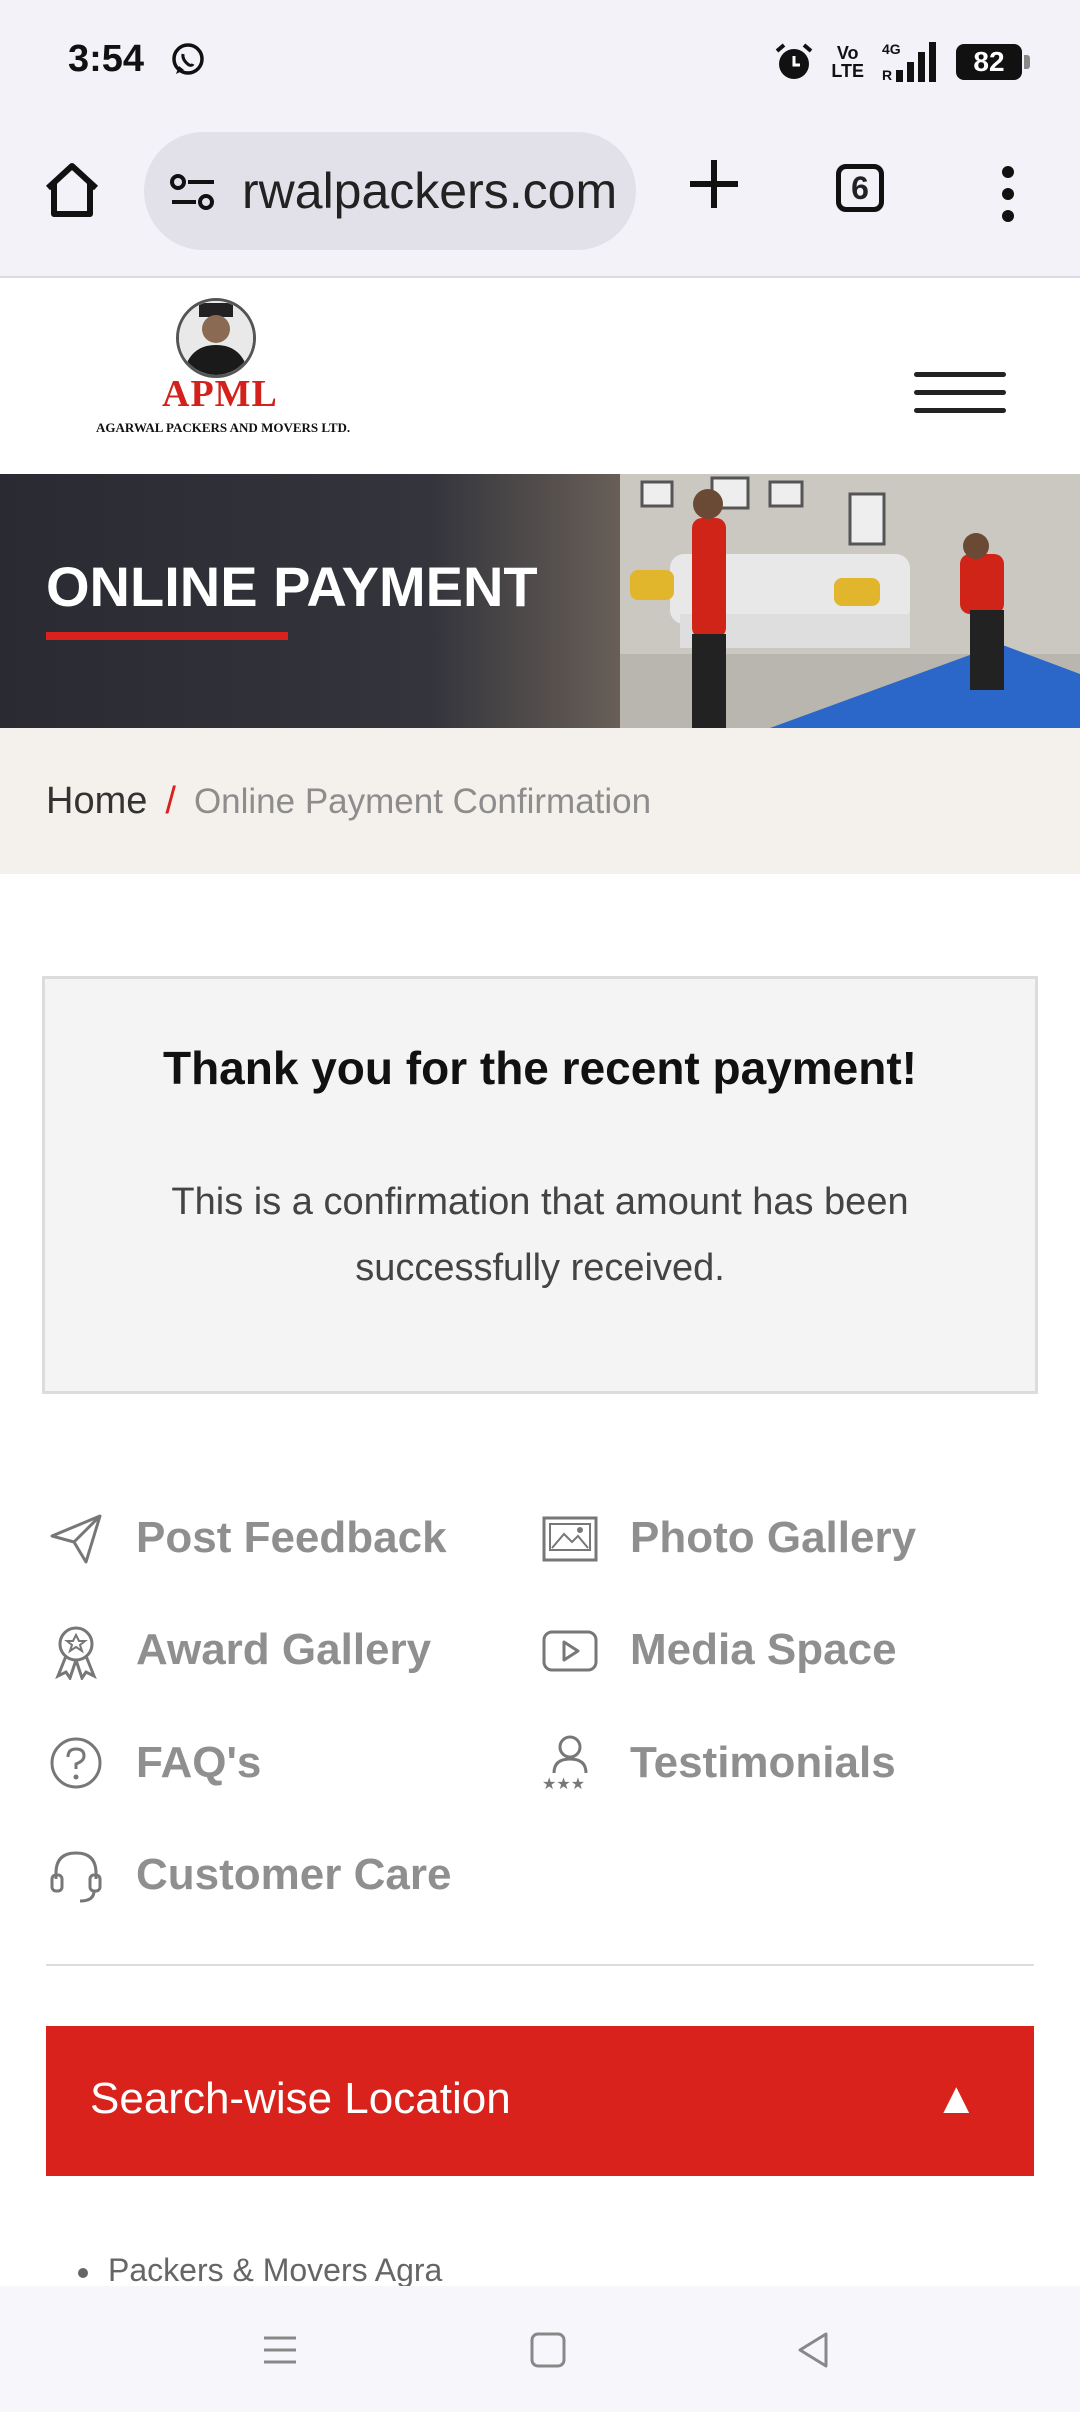  I want to click on browser-toolbar: rwalpackers.com 6, so click(540, 202).